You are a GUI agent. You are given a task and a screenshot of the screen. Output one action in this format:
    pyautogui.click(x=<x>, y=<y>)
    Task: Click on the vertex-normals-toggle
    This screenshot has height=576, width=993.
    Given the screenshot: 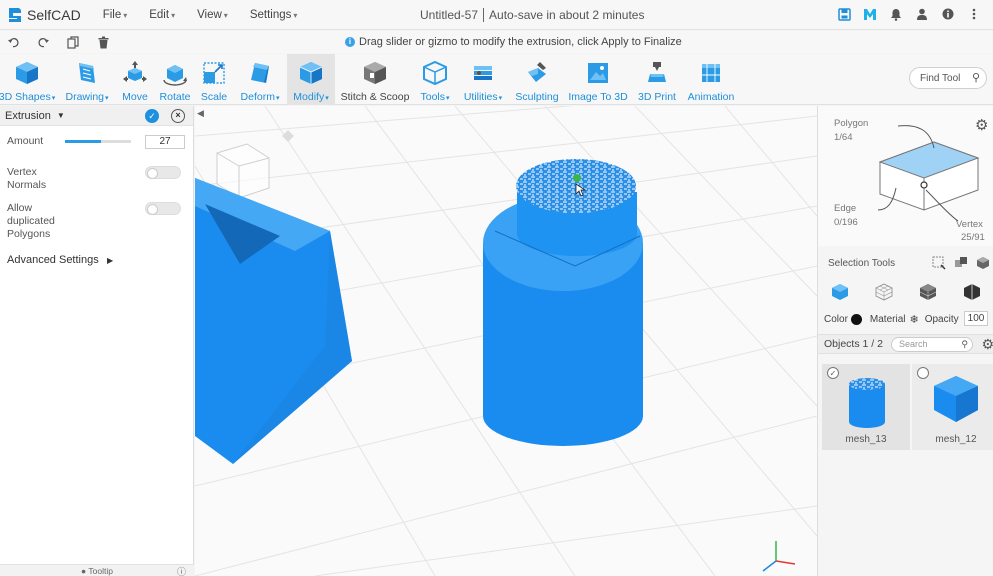 What is the action you would take?
    pyautogui.click(x=163, y=172)
    